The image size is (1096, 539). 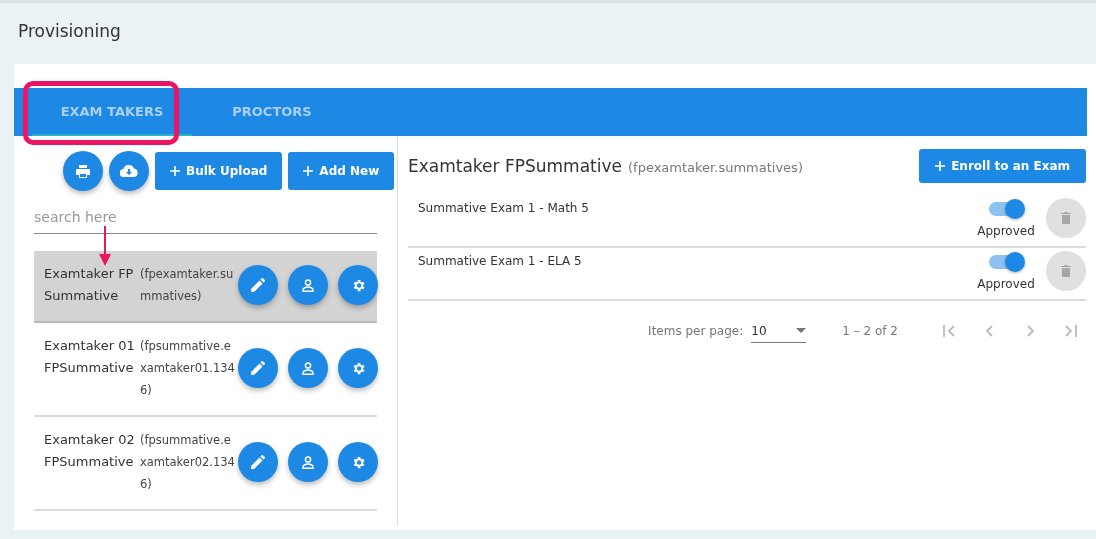 What do you see at coordinates (188, 462) in the screenshot?
I see `exam-taker-username: (fpsummative.examtaker02.1346)` at bounding box center [188, 462].